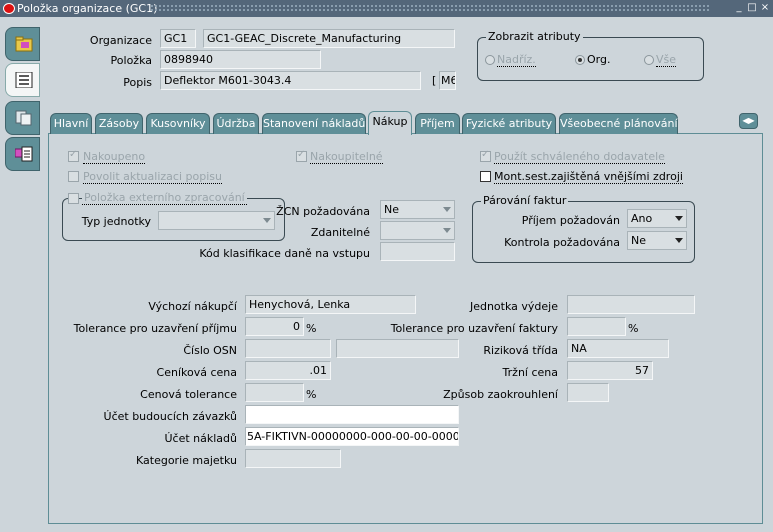 The width and height of the screenshot is (773, 532). What do you see at coordinates (417, 230) in the screenshot?
I see `zdanitelne-select` at bounding box center [417, 230].